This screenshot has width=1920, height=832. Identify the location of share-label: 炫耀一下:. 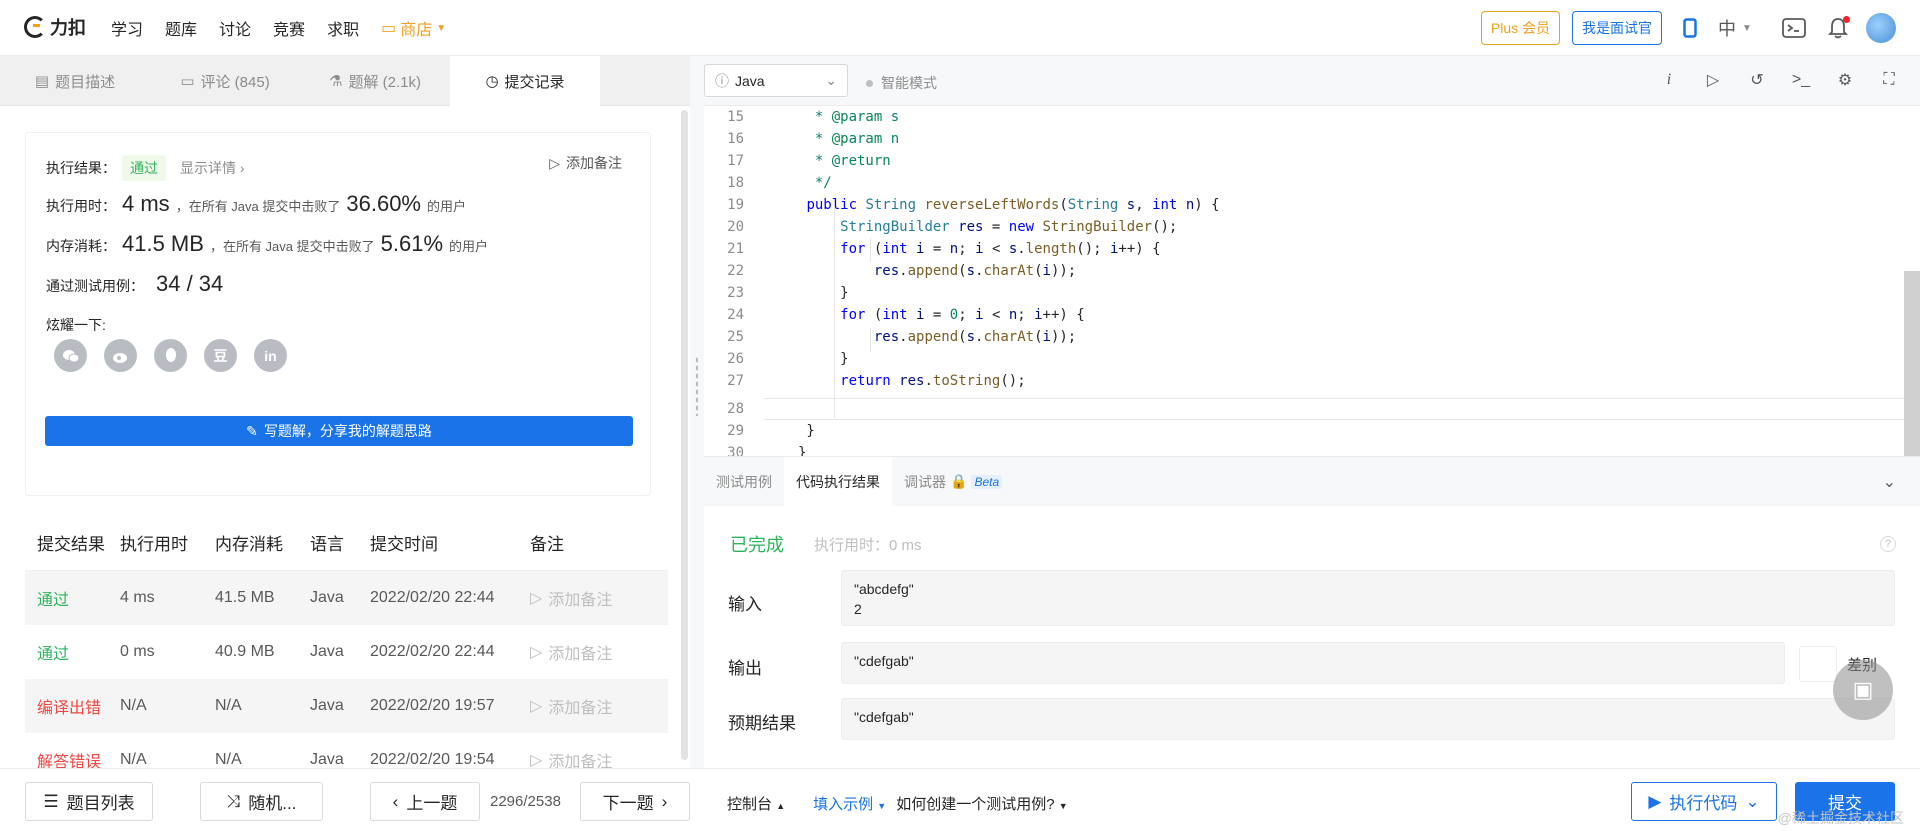
(76, 325).